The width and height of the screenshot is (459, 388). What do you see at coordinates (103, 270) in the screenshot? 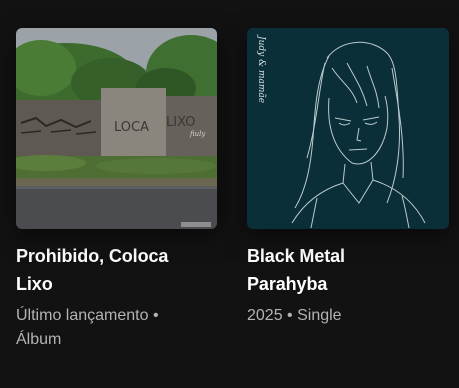
I see `album-title: Prohibido, Coloca Lixo` at bounding box center [103, 270].